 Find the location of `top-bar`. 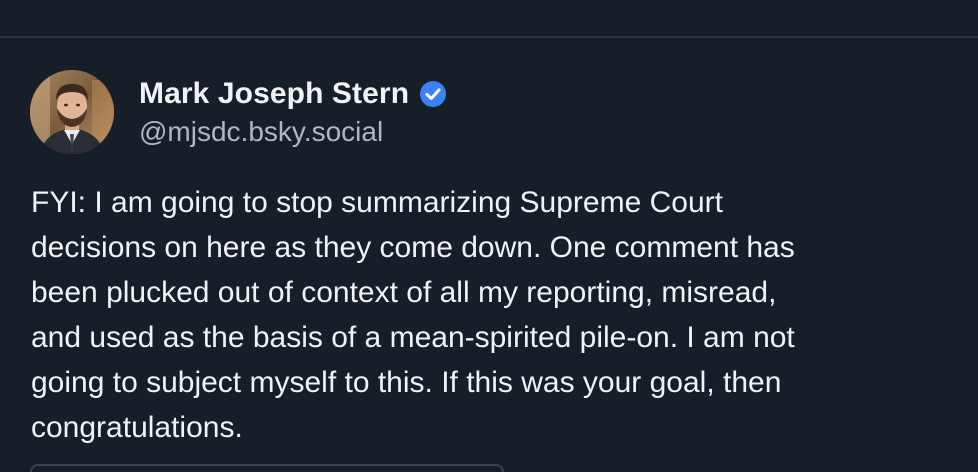

top-bar is located at coordinates (489, 18).